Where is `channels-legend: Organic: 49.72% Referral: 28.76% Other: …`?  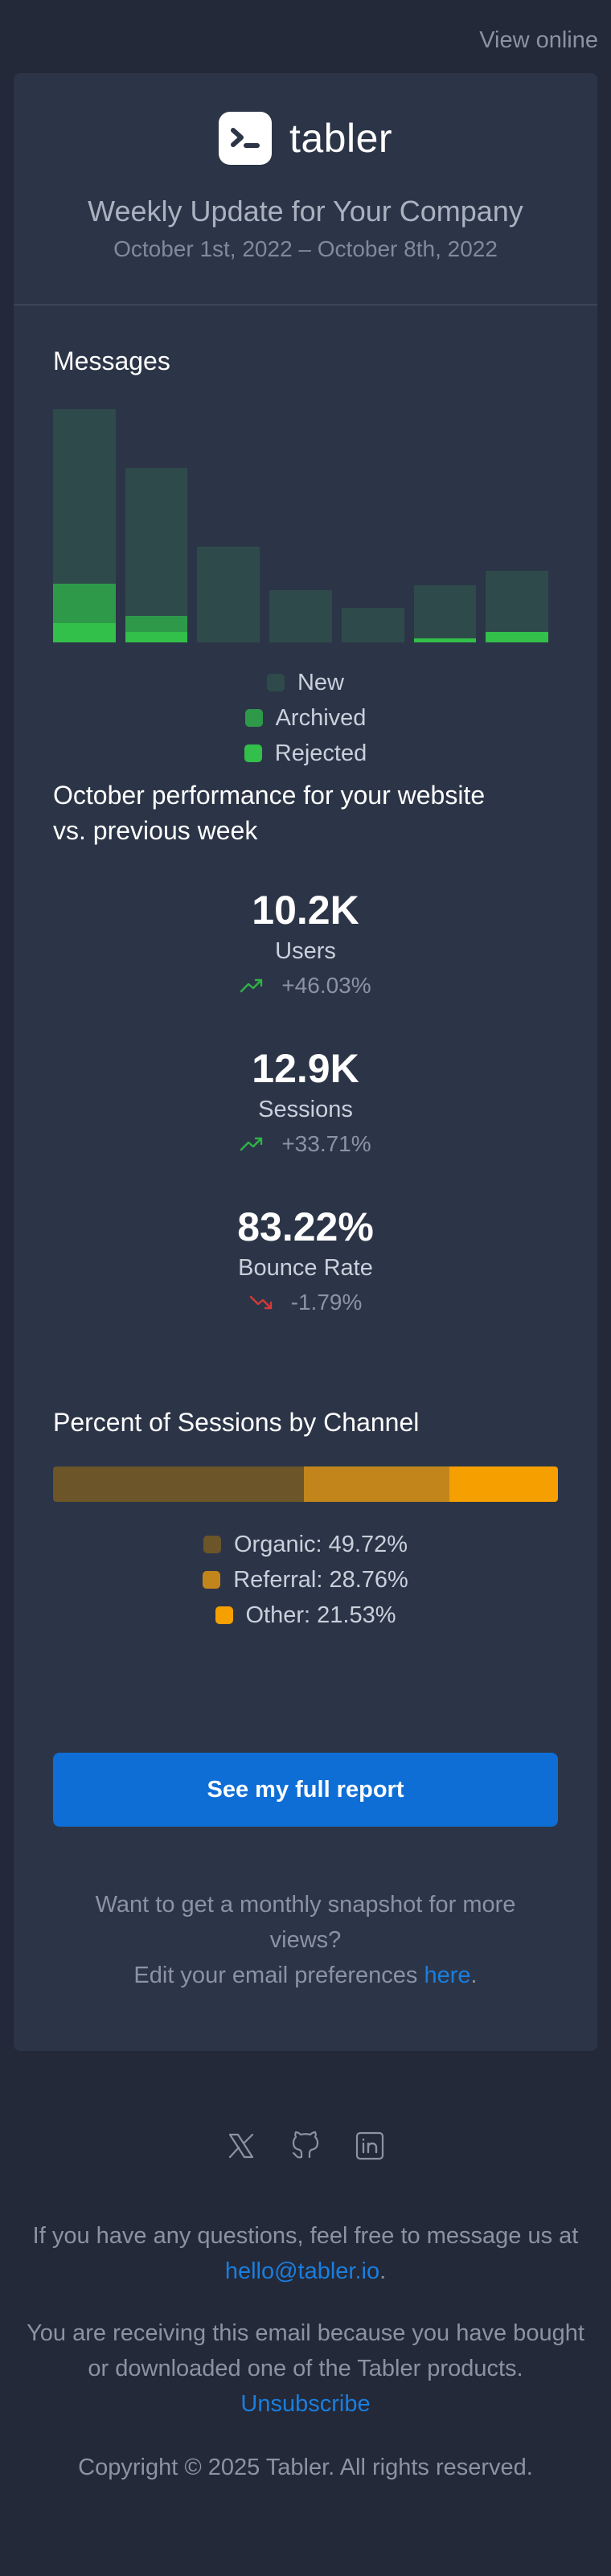 channels-legend: Organic: 49.72% Referral: 28.76% Other: … is located at coordinates (305, 1580).